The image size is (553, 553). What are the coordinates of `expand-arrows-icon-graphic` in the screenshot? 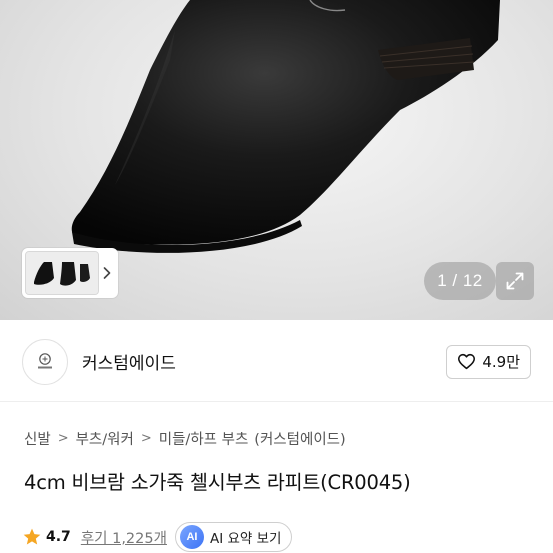 It's located at (515, 281).